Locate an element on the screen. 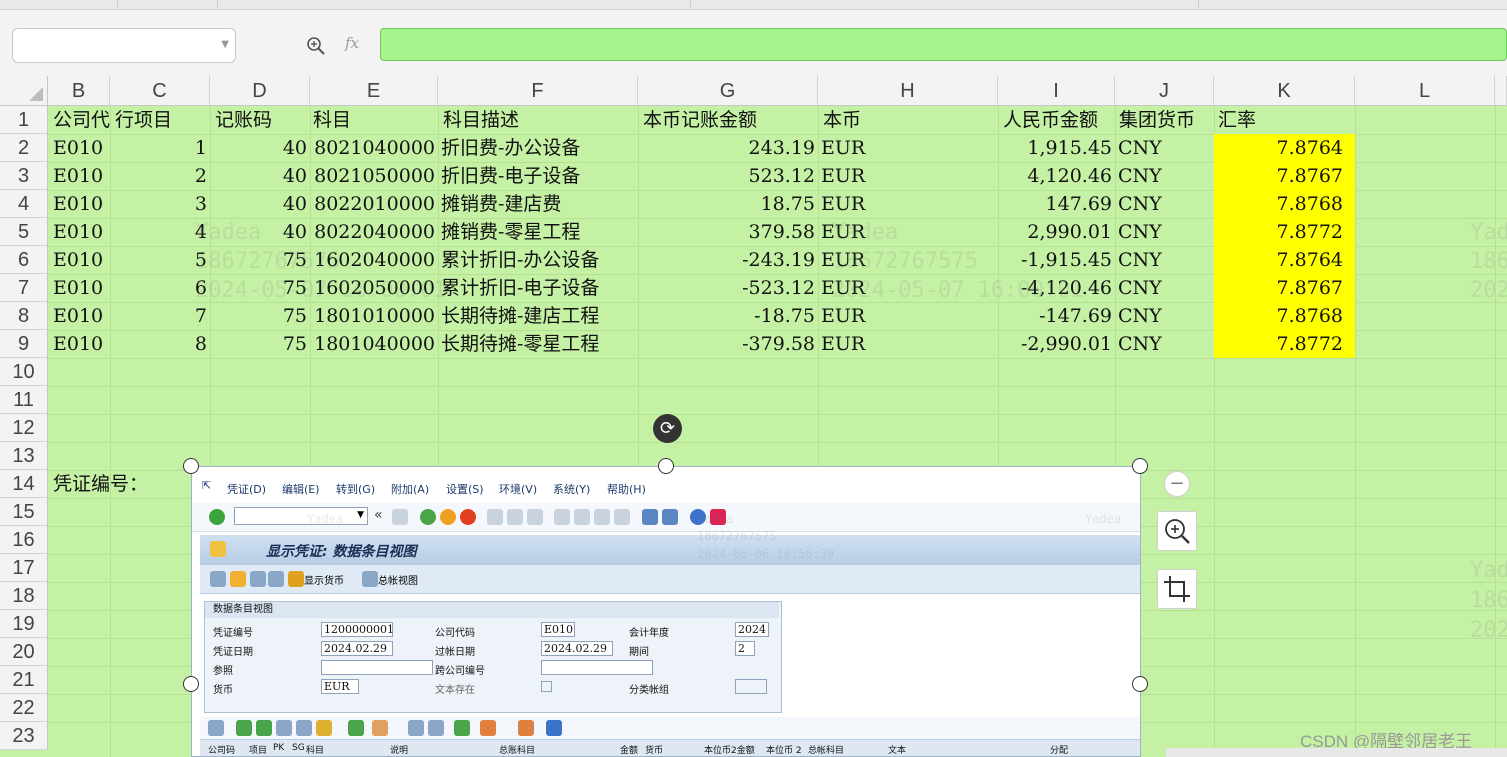  sap-menu-item: 编辑(E) is located at coordinates (301, 489).